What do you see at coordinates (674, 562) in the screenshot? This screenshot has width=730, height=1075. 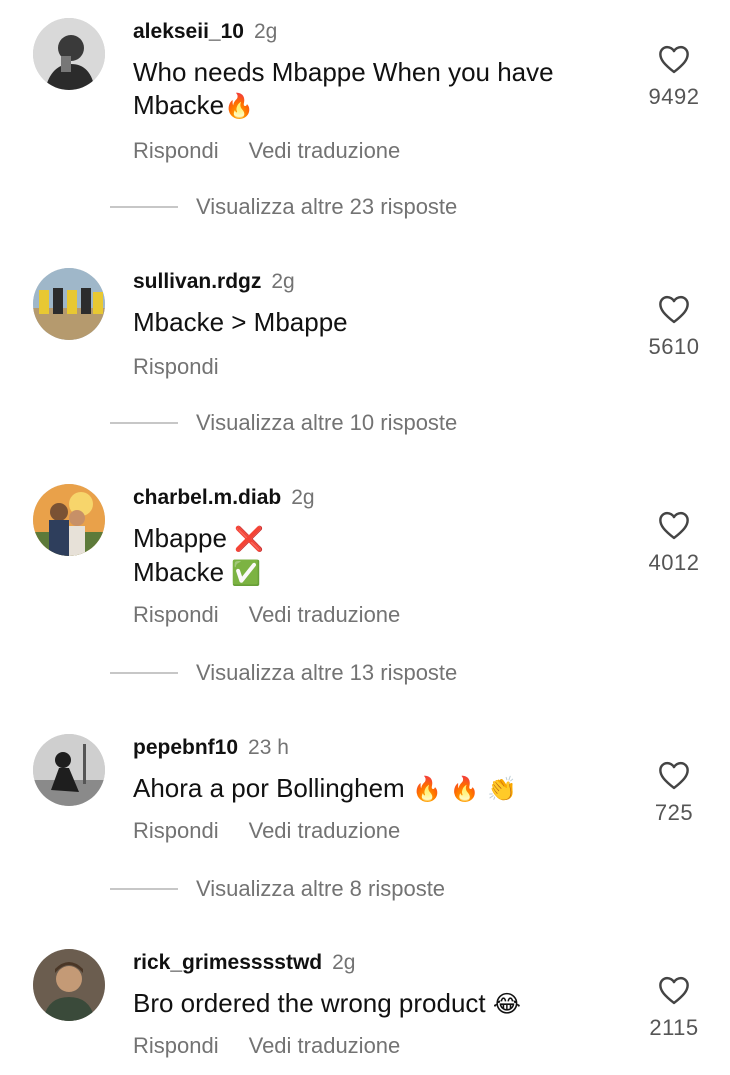 I see `like-count: 4012` at bounding box center [674, 562].